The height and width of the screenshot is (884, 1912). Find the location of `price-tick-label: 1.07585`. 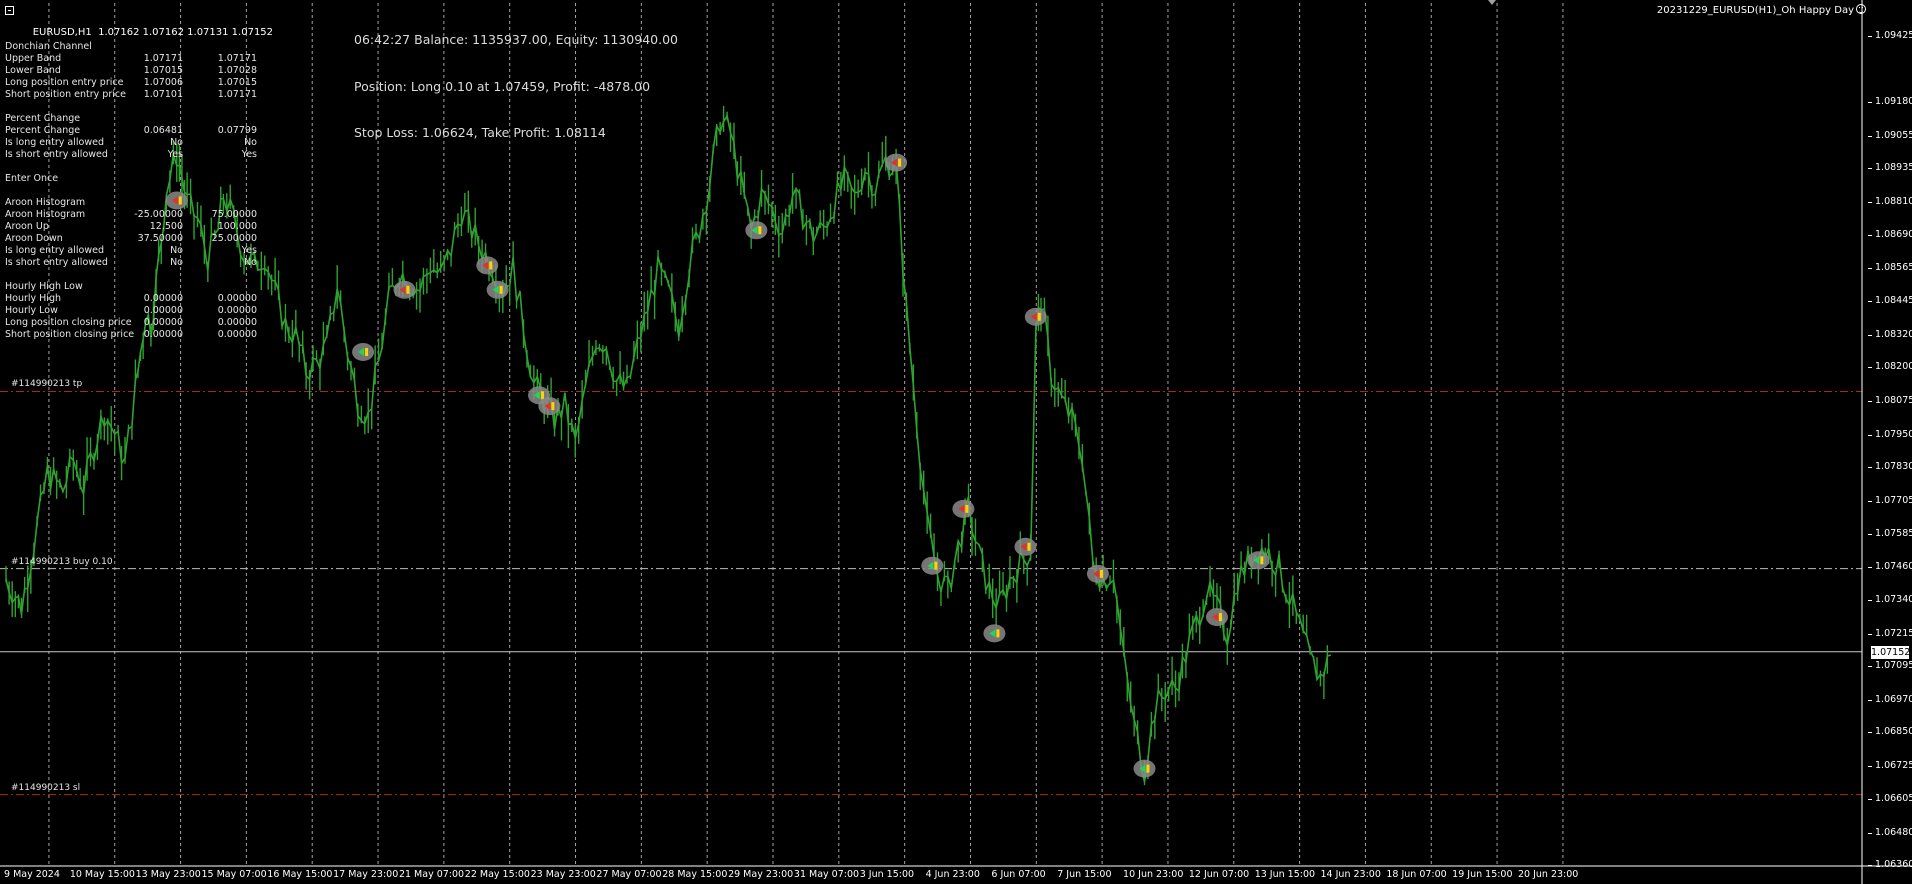

price-tick-label: 1.07585 is located at coordinates (1889, 533).